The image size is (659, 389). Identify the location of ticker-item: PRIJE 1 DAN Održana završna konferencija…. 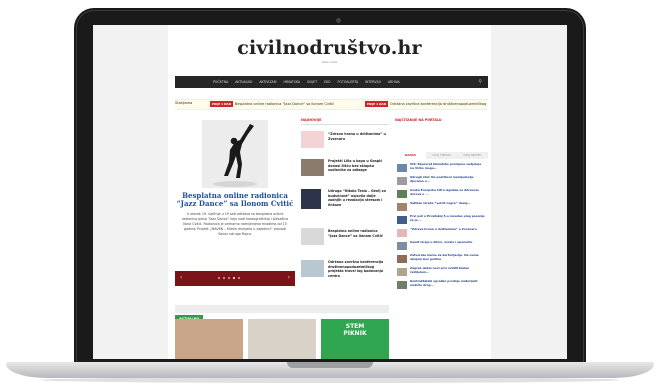
(425, 104).